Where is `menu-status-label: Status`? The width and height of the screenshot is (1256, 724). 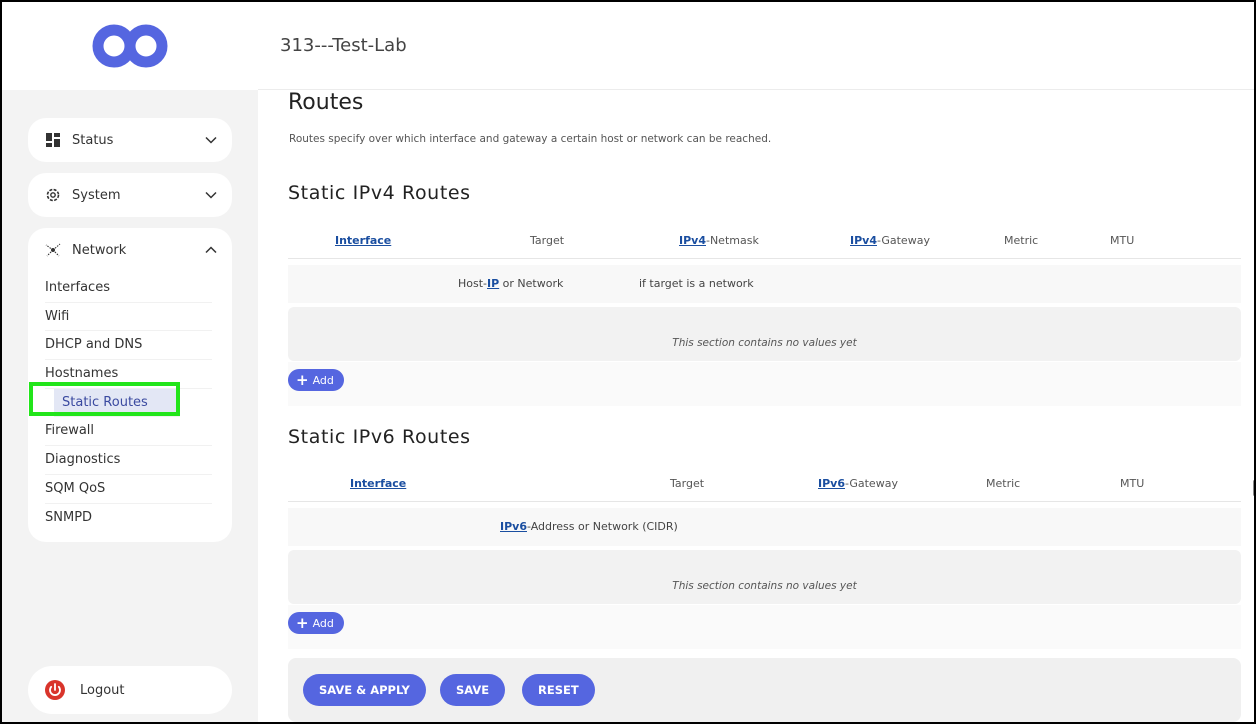 menu-status-label: Status is located at coordinates (93, 140).